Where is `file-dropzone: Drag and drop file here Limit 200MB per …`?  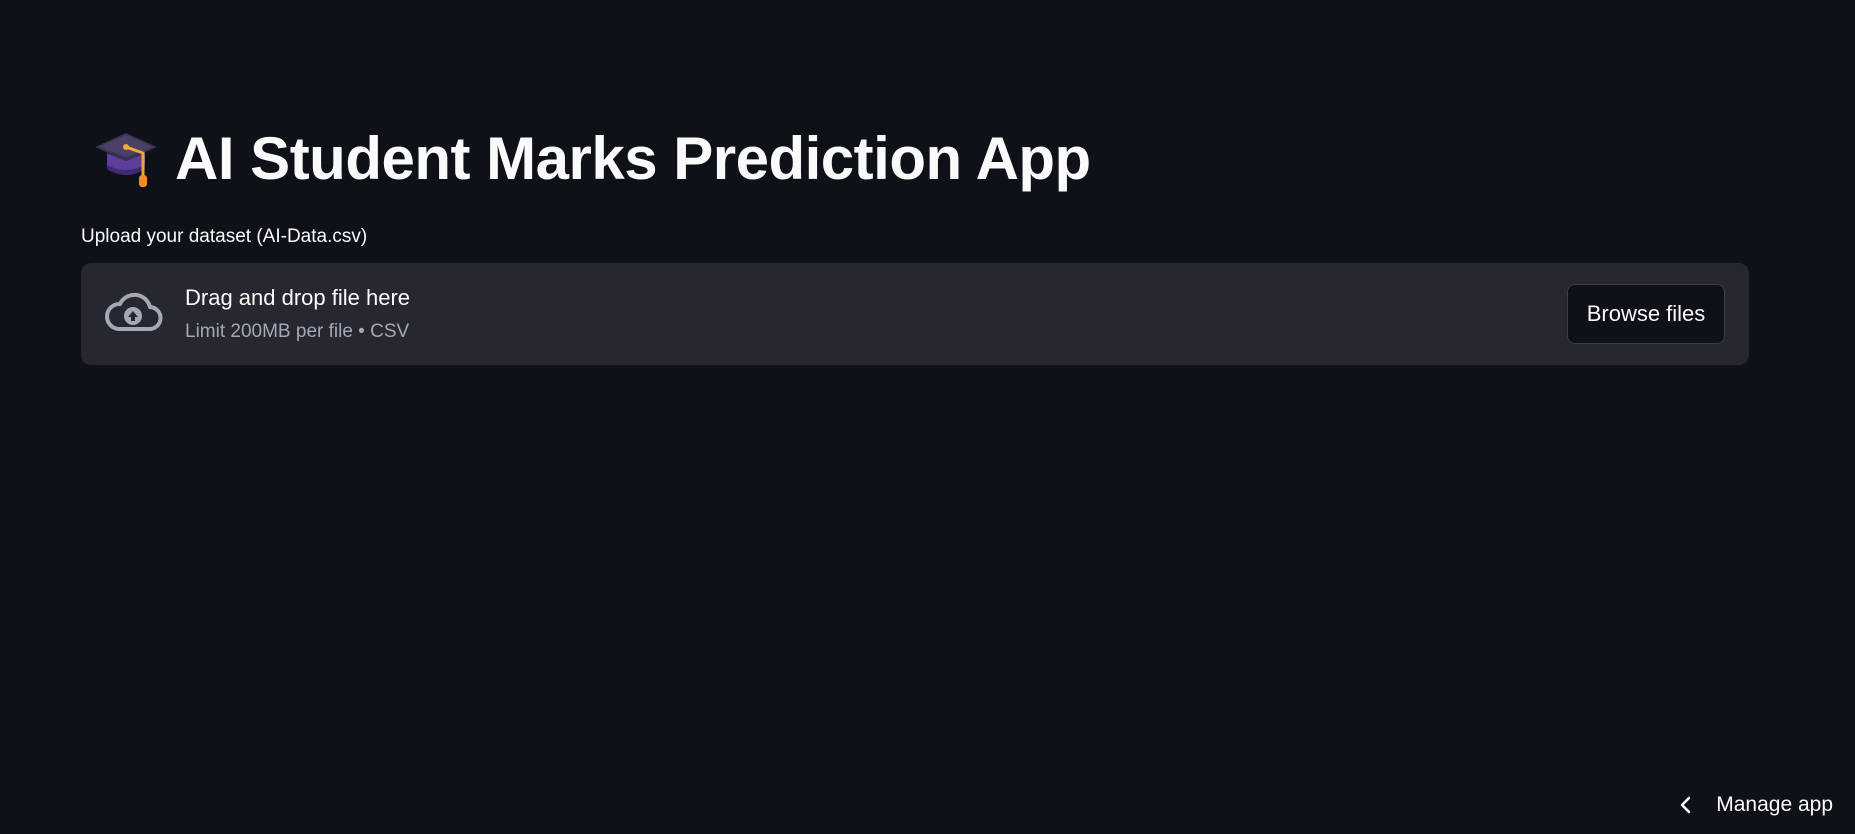 file-dropzone: Drag and drop file here Limit 200MB per … is located at coordinates (915, 314).